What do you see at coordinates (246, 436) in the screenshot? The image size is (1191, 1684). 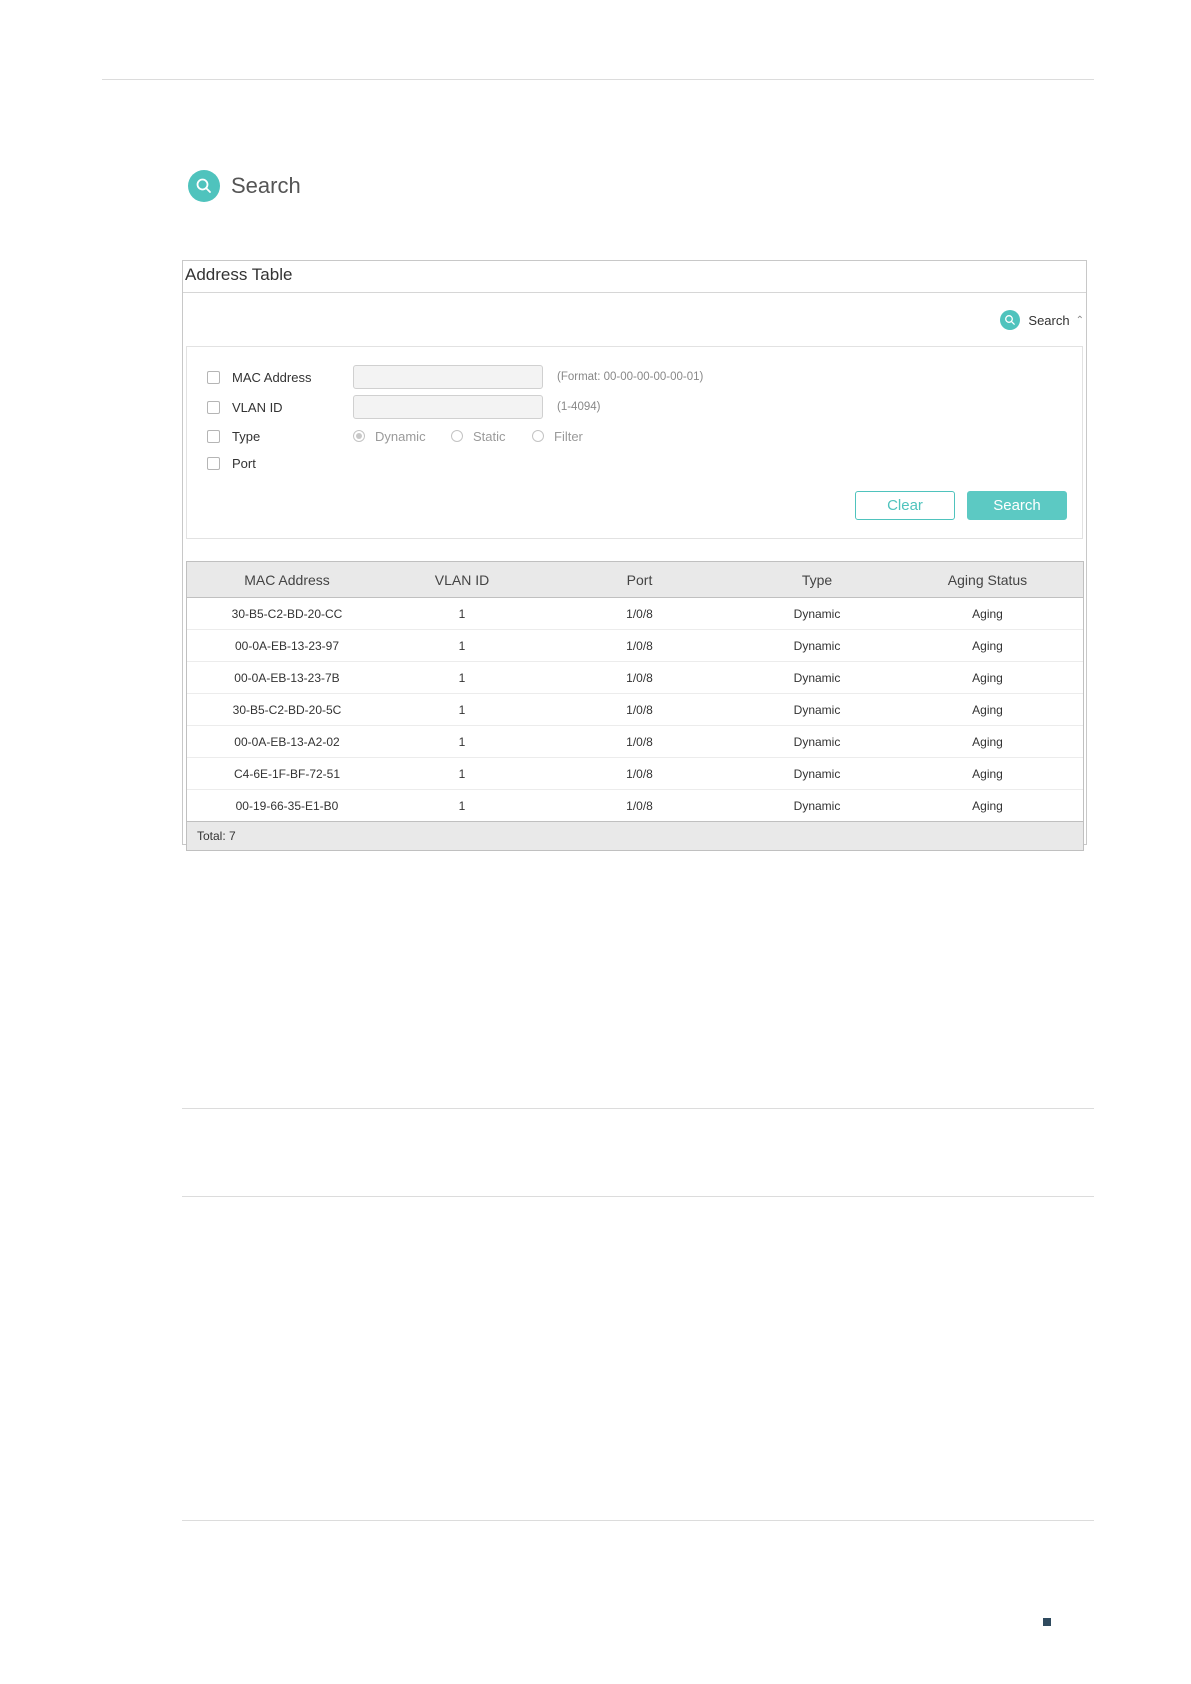 I see `type-filter-label: Type` at bounding box center [246, 436].